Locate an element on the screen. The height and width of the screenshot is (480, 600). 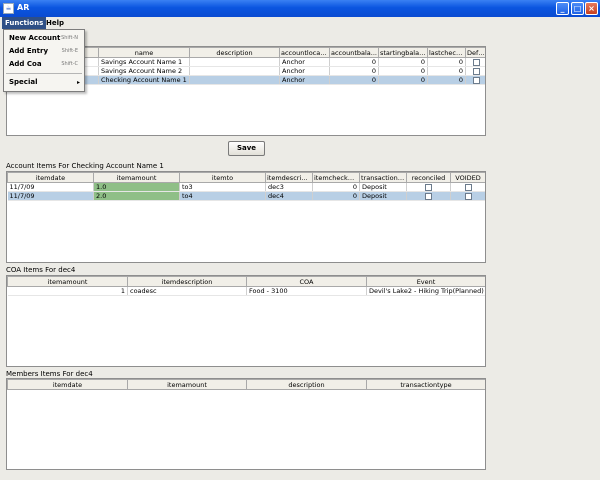
cell-itemto: to3 is located at coordinates (222, 187).